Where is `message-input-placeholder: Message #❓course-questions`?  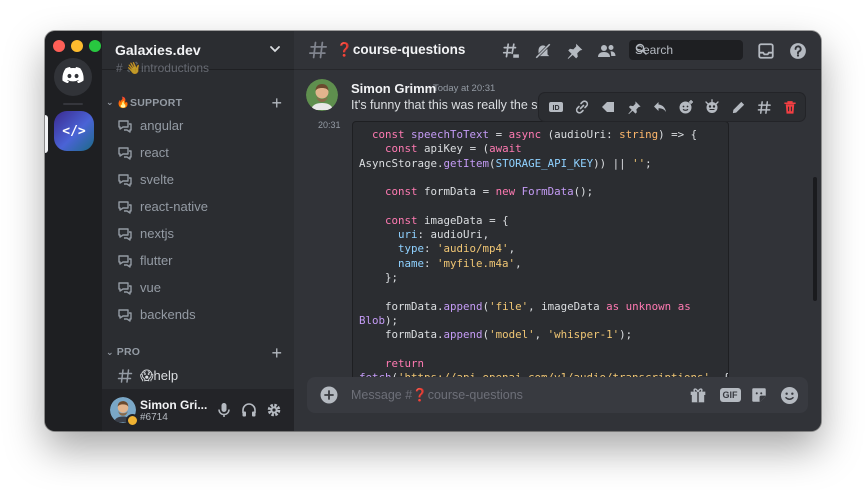 message-input-placeholder: Message #❓course-questions is located at coordinates (437, 395).